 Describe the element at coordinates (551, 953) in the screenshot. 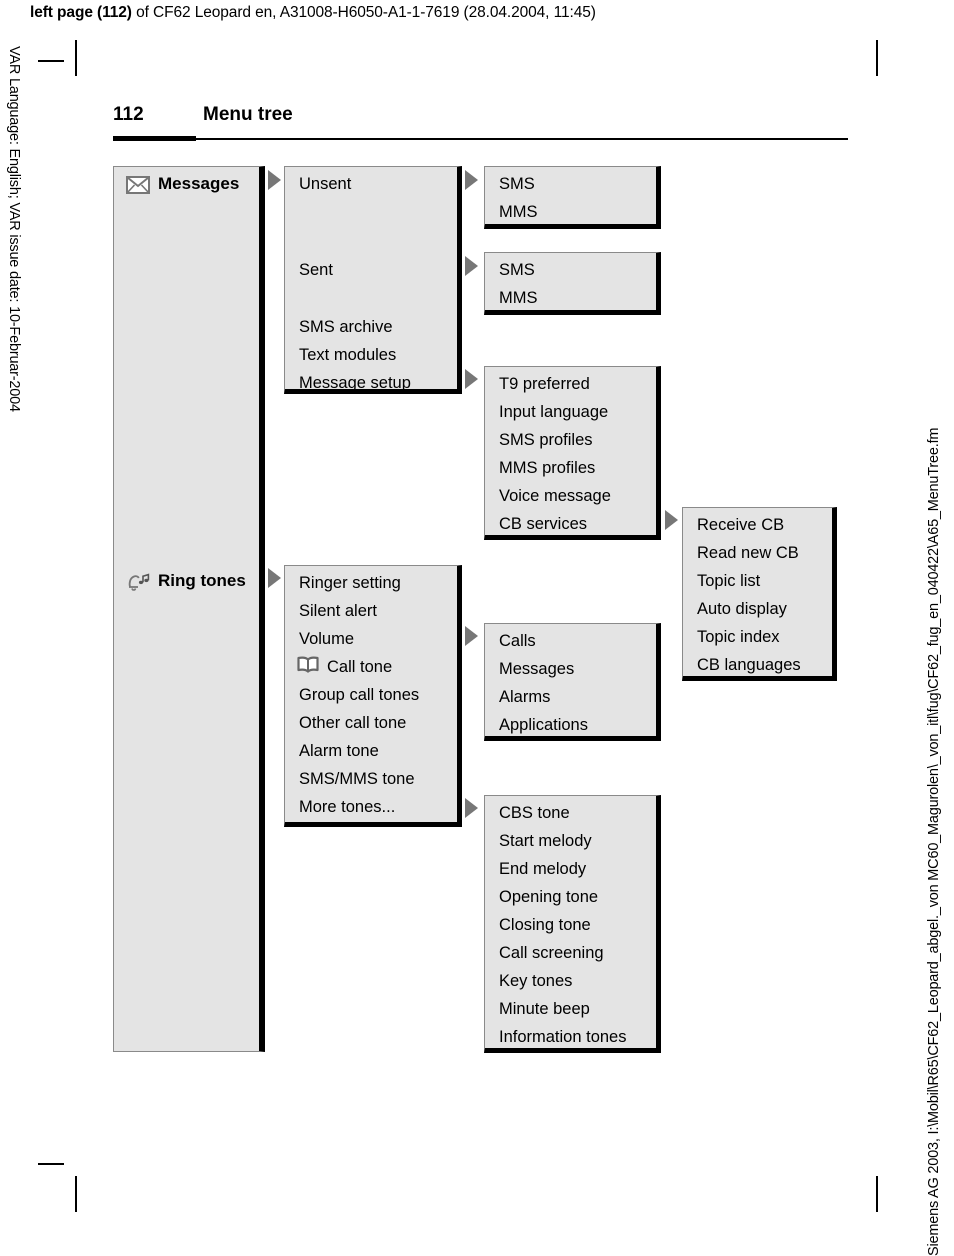

I see `menu-item-call-screening: Call screening` at that location.